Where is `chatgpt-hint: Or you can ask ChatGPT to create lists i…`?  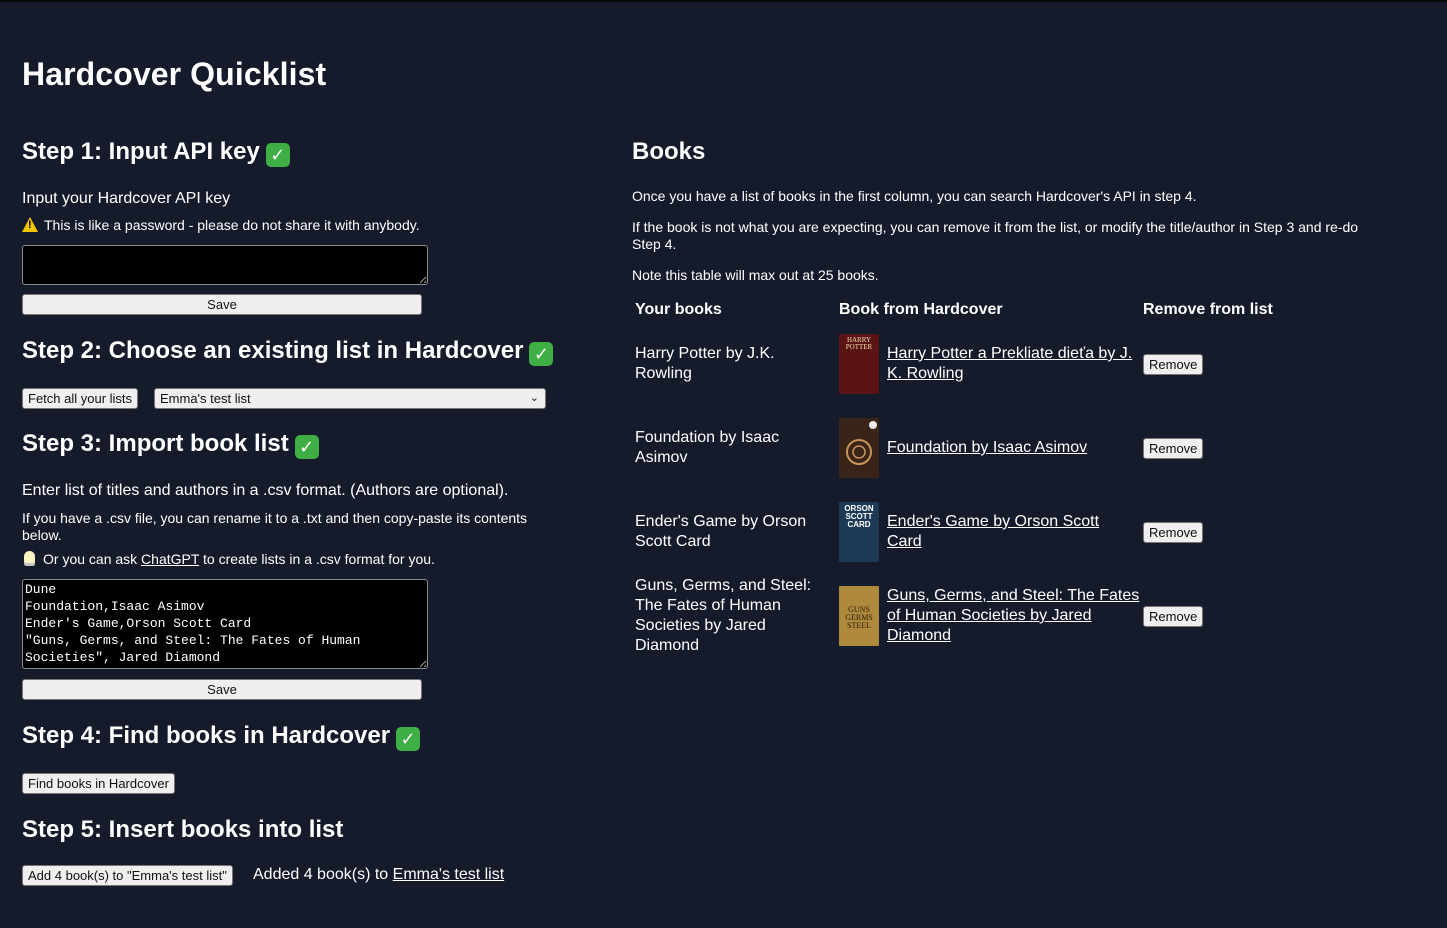 chatgpt-hint: Or you can ask ChatGPT to create lists i… is located at coordinates (229, 559).